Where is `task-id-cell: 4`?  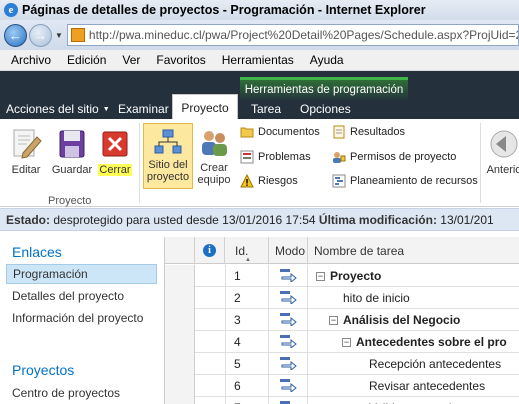
task-id-cell: 4 is located at coordinates (247, 342).